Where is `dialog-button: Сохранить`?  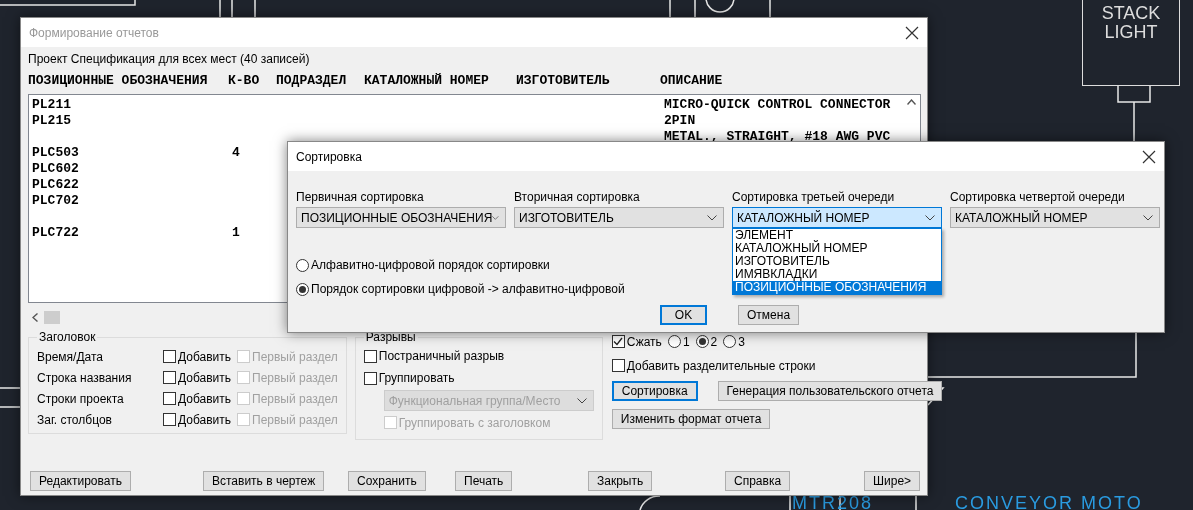 dialog-button: Сохранить is located at coordinates (387, 481).